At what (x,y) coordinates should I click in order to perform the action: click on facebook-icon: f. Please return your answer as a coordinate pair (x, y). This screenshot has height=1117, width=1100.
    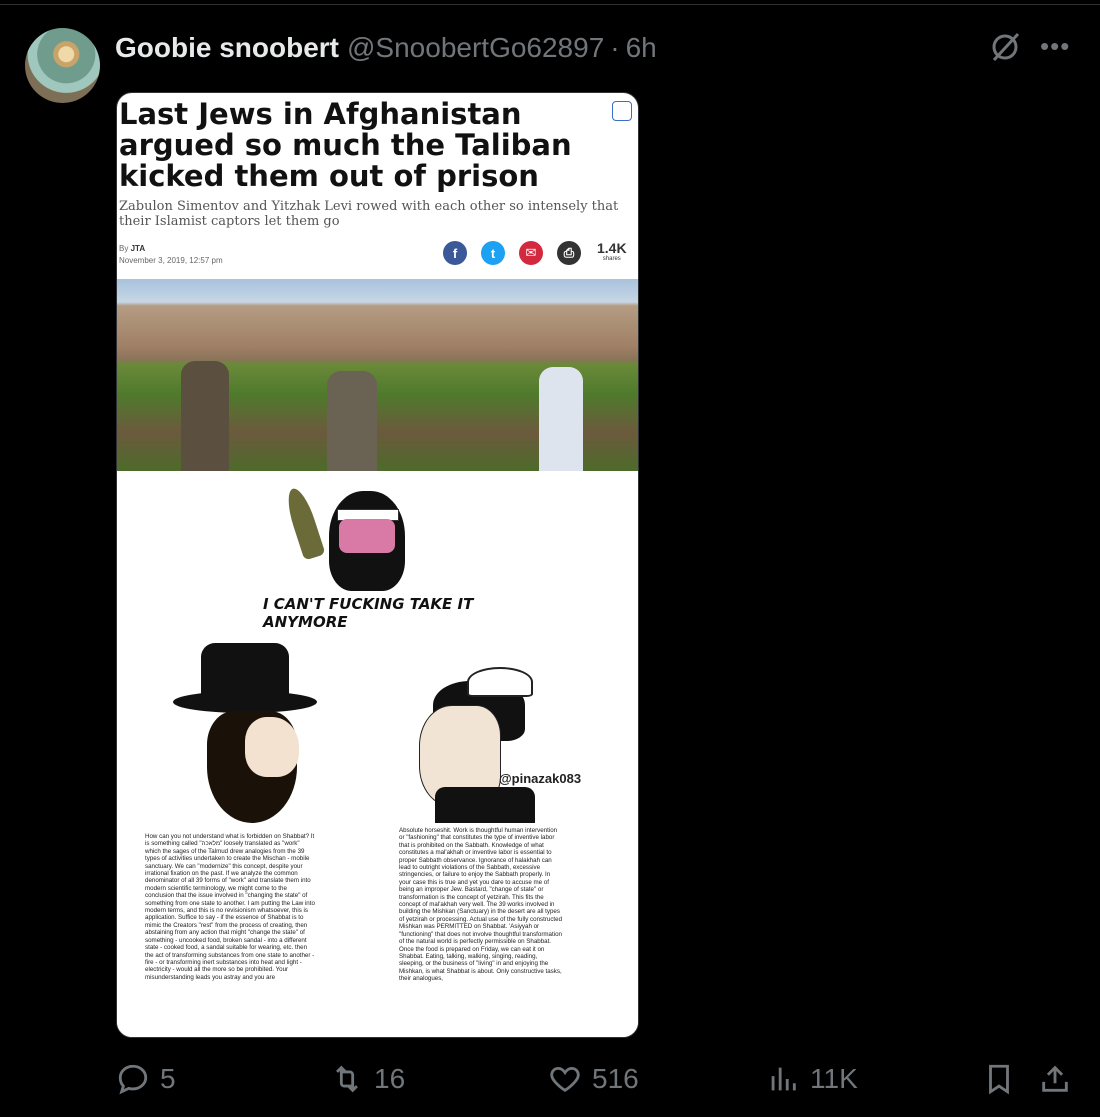
    Looking at the image, I should click on (455, 253).